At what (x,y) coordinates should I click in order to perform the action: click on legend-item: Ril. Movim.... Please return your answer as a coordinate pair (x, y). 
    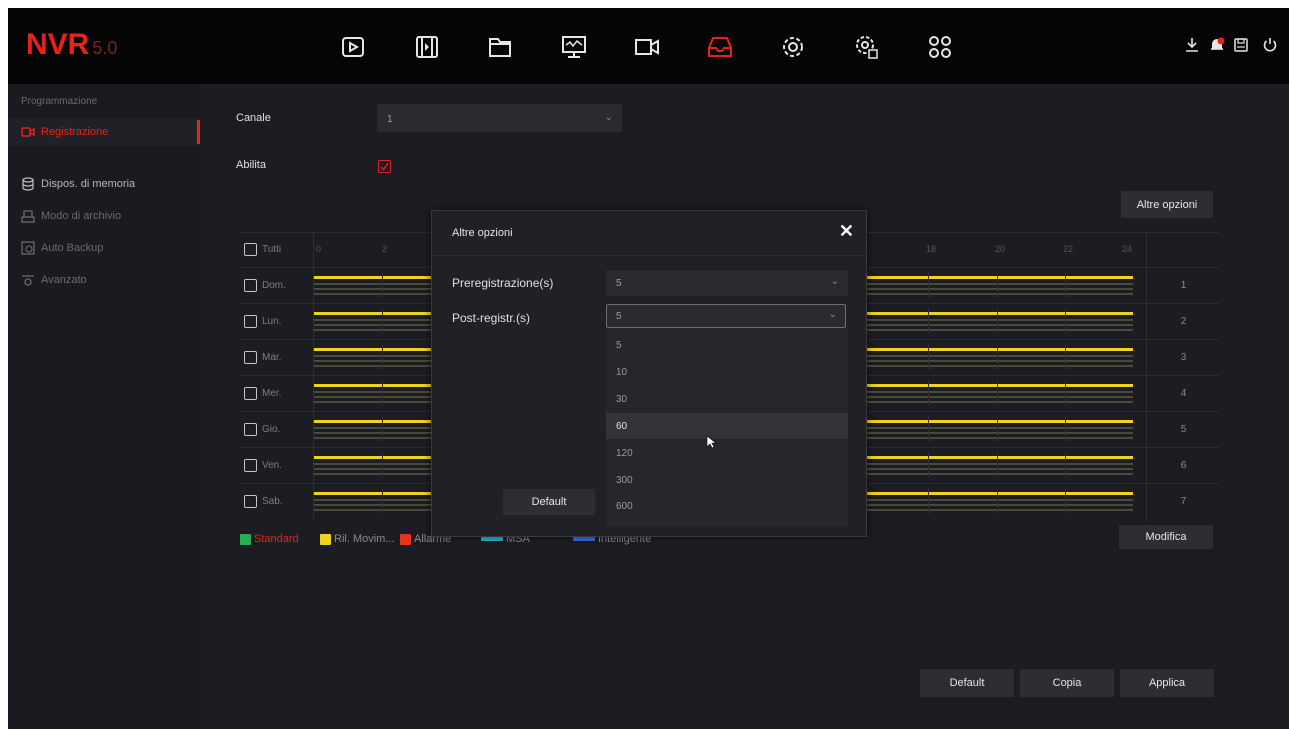
    Looking at the image, I should click on (357, 539).